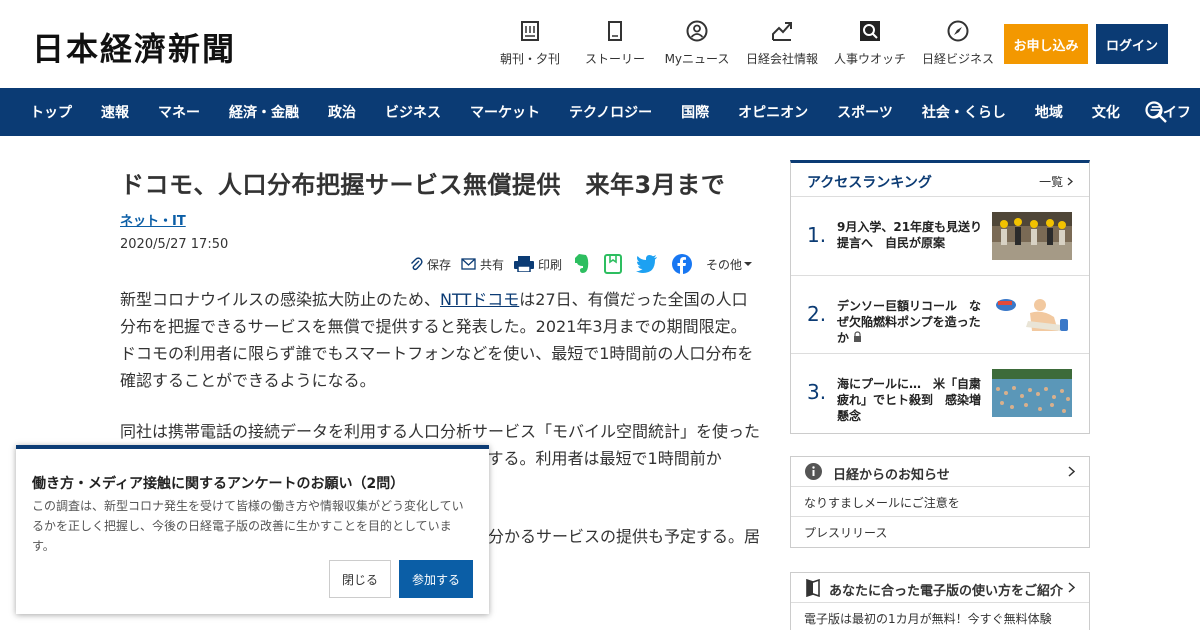  Describe the element at coordinates (479, 299) in the screenshot. I see `company-link: NTTドコモ` at that location.